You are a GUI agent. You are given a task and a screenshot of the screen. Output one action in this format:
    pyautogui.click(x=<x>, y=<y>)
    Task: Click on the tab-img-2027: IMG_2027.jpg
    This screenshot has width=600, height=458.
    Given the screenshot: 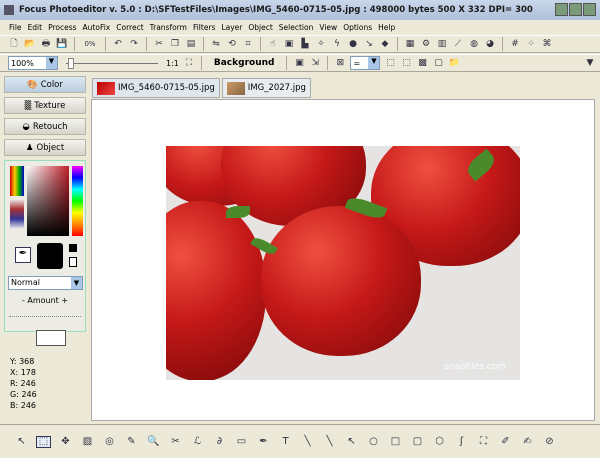 What is the action you would take?
    pyautogui.click(x=266, y=88)
    